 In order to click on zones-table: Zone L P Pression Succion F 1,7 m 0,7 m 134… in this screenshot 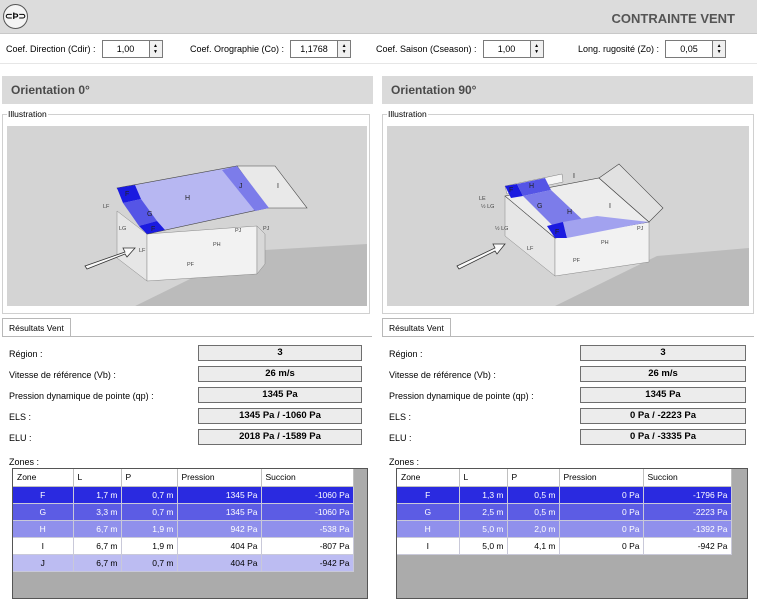, I will do `click(190, 533)`.